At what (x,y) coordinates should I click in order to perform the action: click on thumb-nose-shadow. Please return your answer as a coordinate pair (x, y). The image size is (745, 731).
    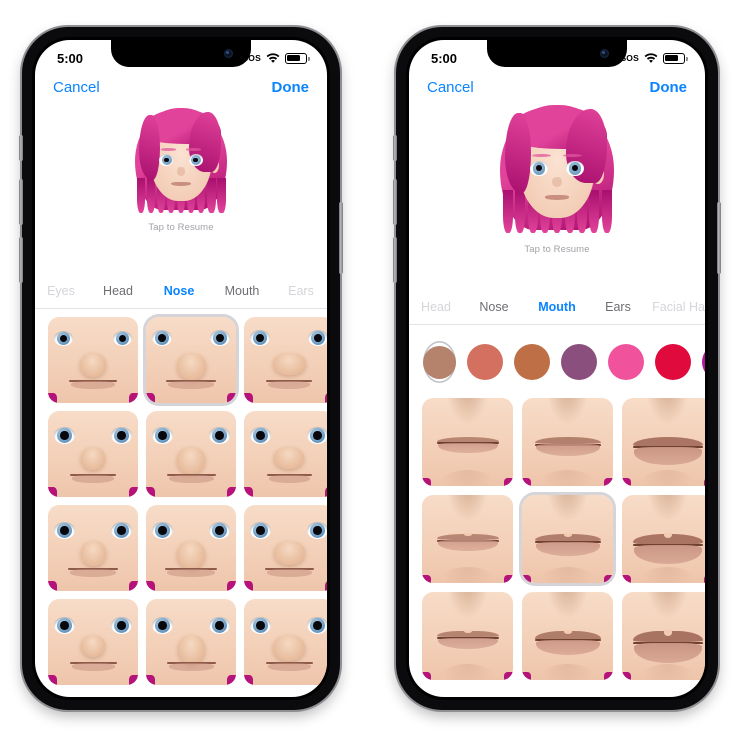
    Looking at the image, I should click on (667, 606).